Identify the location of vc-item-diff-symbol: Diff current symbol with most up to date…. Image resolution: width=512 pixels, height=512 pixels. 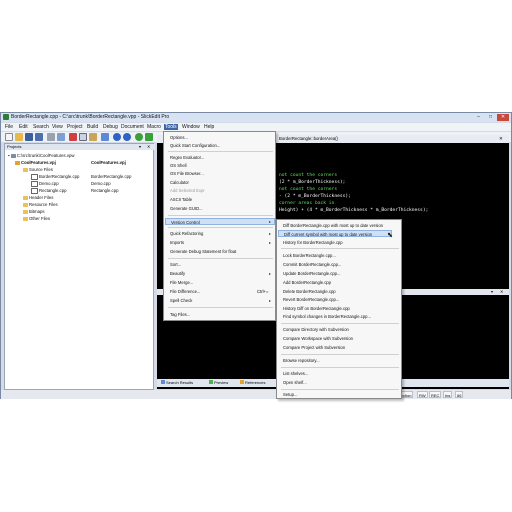
(335, 233).